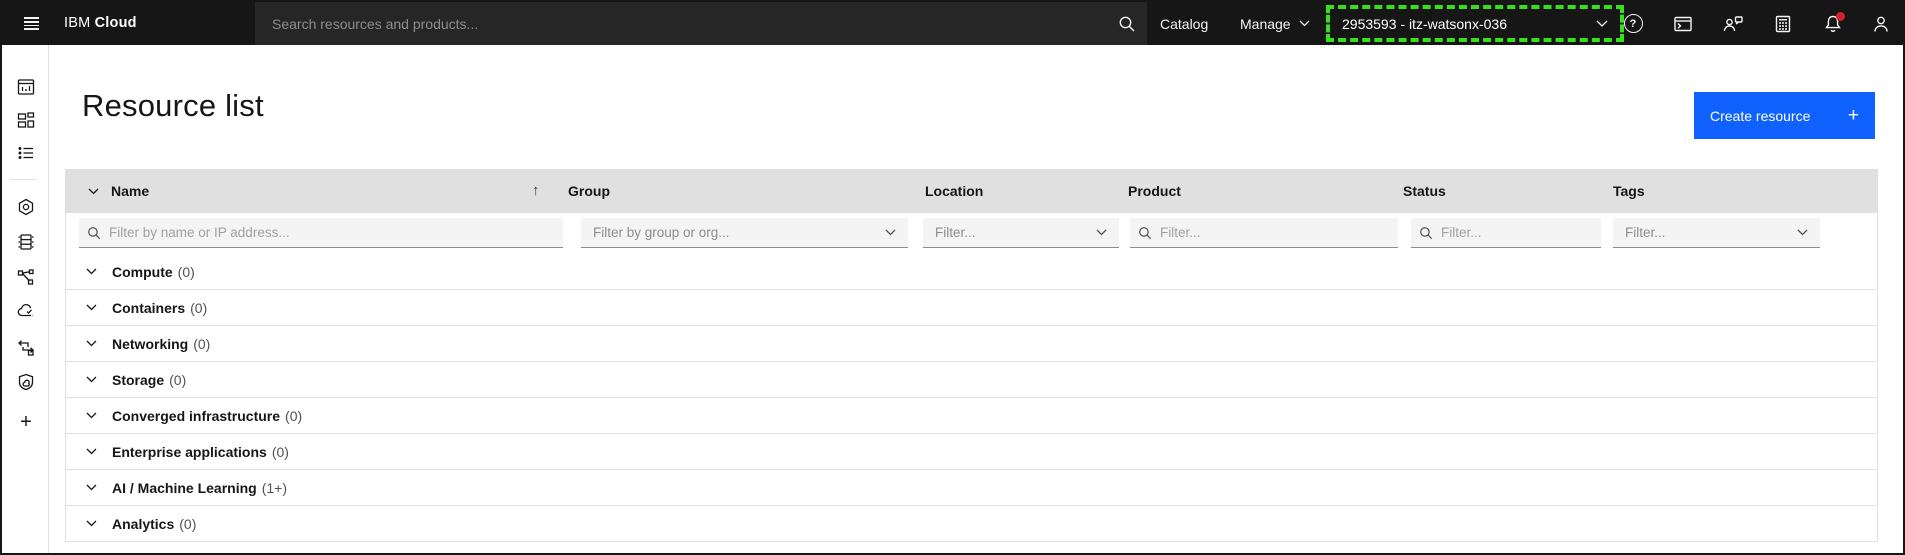  What do you see at coordinates (26, 153) in the screenshot?
I see `resource-list-icon` at bounding box center [26, 153].